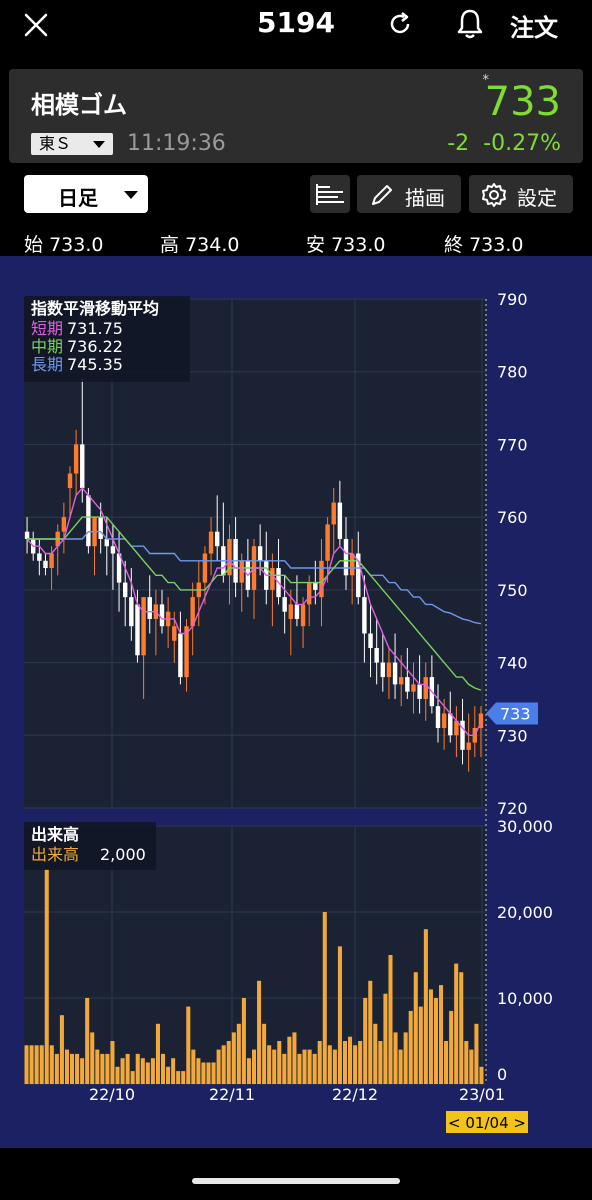 This screenshot has height=1200, width=592. I want to click on order-button: 注文, so click(534, 25).